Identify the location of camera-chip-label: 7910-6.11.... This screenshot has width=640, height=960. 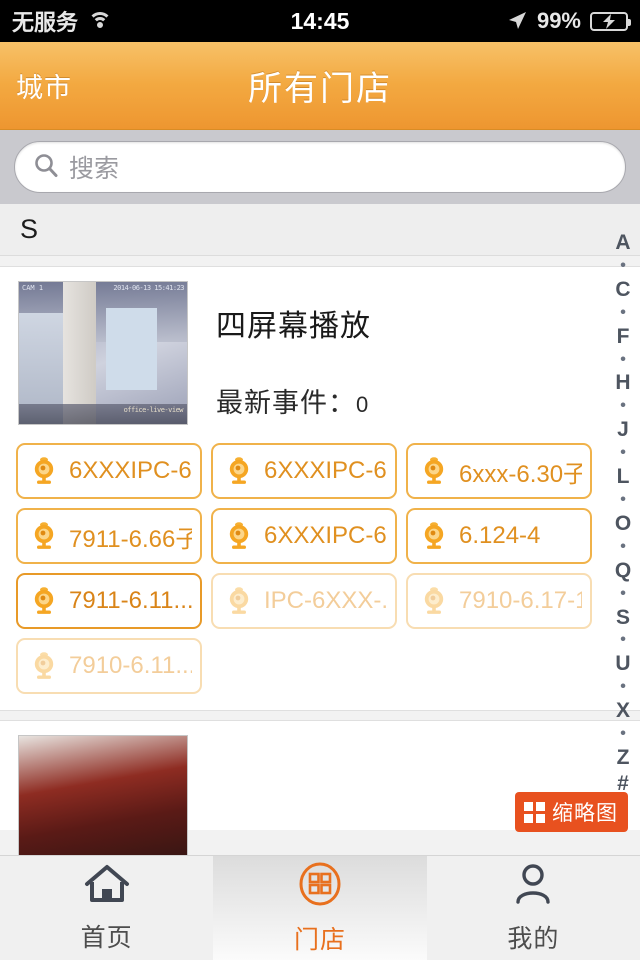
(130, 665).